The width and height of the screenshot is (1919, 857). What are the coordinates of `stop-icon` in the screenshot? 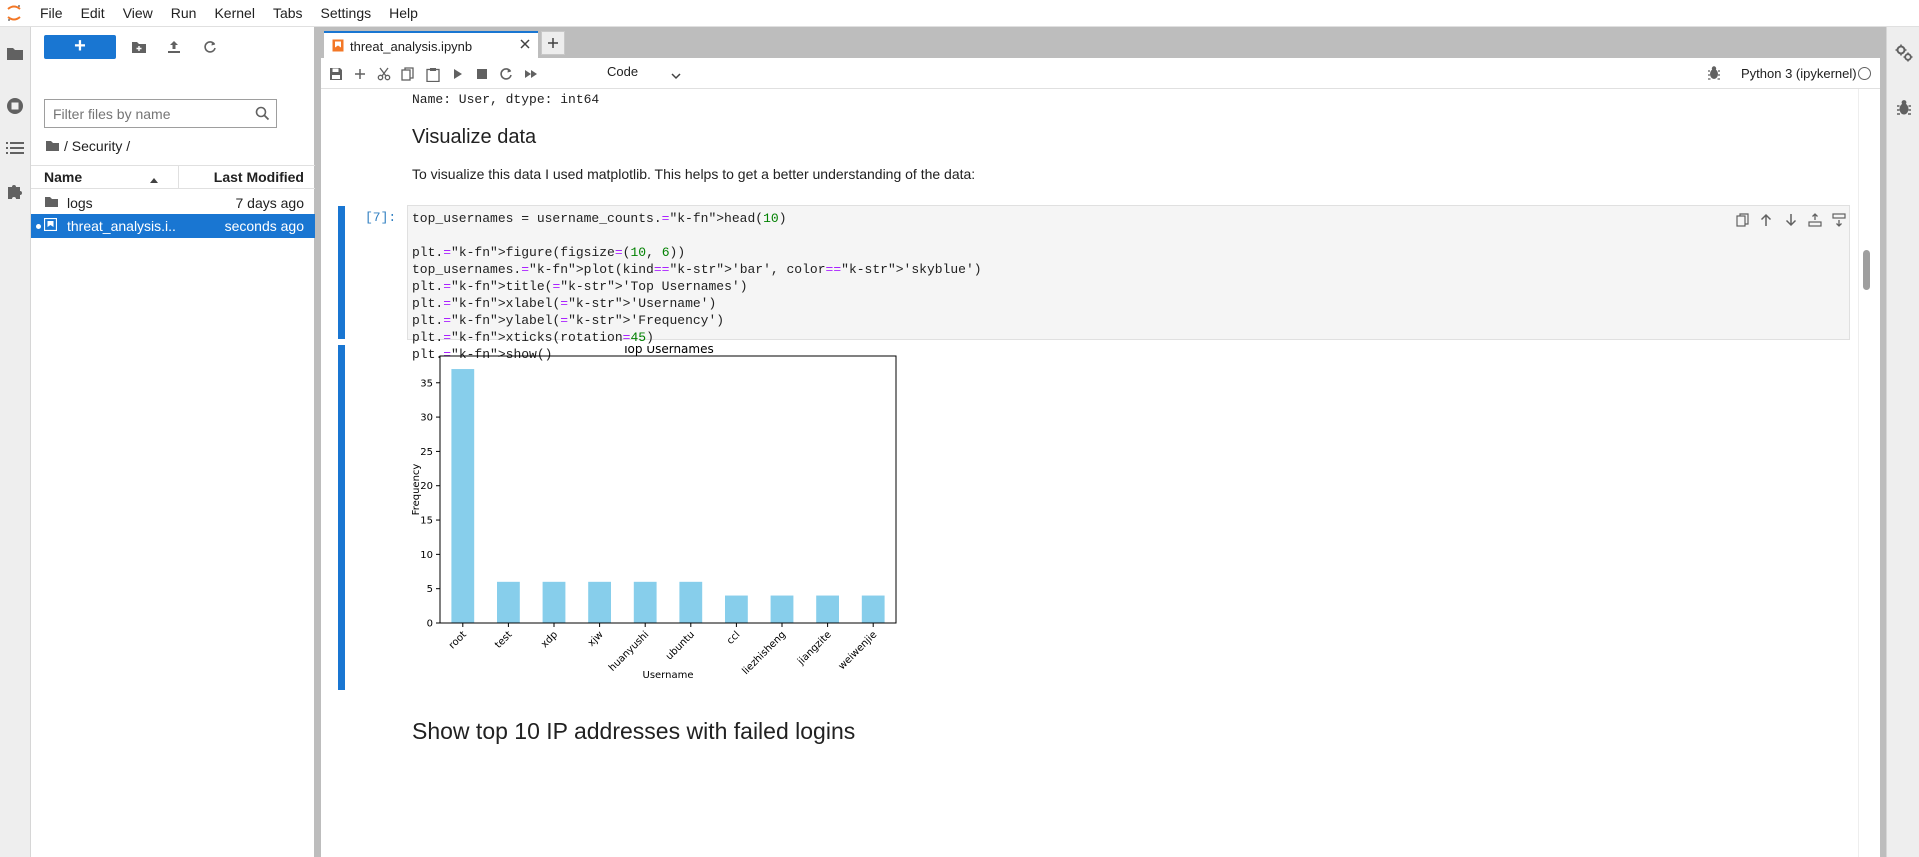 It's located at (482, 74).